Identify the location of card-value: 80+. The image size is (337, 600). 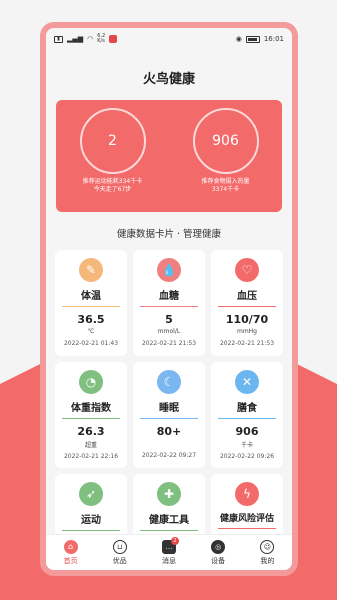
(169, 431).